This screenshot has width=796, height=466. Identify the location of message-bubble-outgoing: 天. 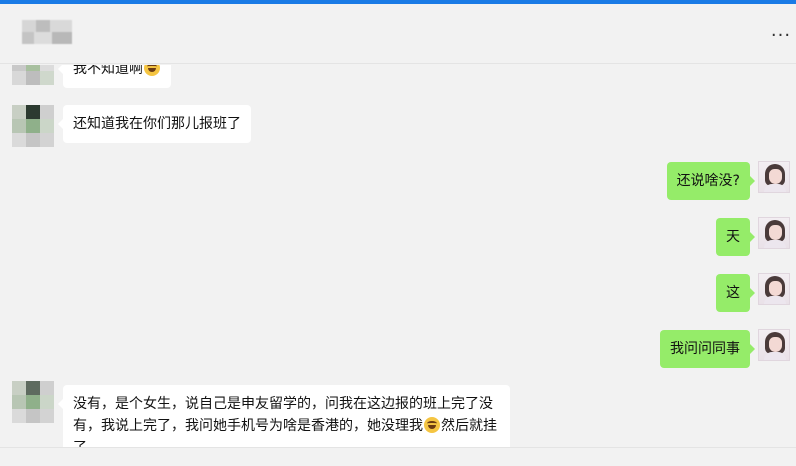
(735, 237).